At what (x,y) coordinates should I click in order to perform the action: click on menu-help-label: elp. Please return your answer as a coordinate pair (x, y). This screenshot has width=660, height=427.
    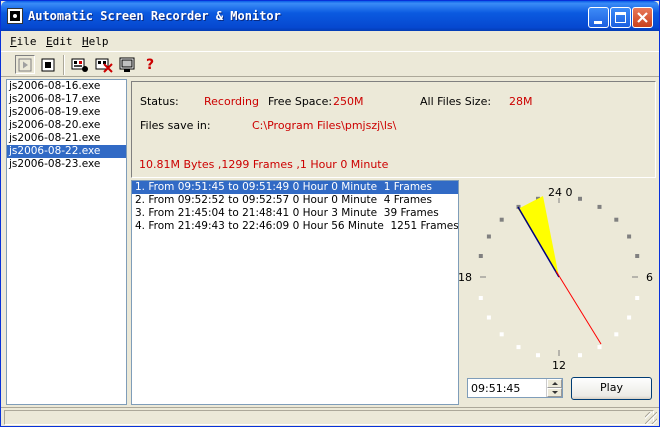
    Looking at the image, I should click on (98, 41).